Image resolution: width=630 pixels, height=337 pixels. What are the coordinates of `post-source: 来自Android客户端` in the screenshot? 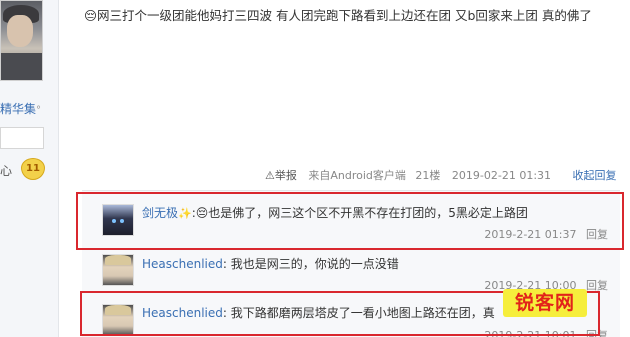 It's located at (357, 175).